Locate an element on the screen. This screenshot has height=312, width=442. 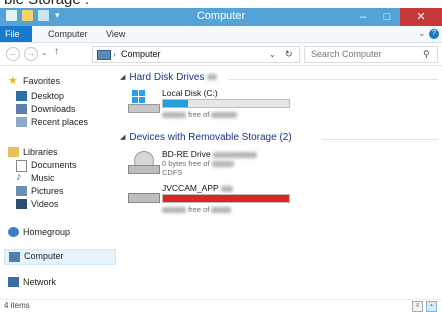
star-icon: ★ is located at coordinates (13, 81).